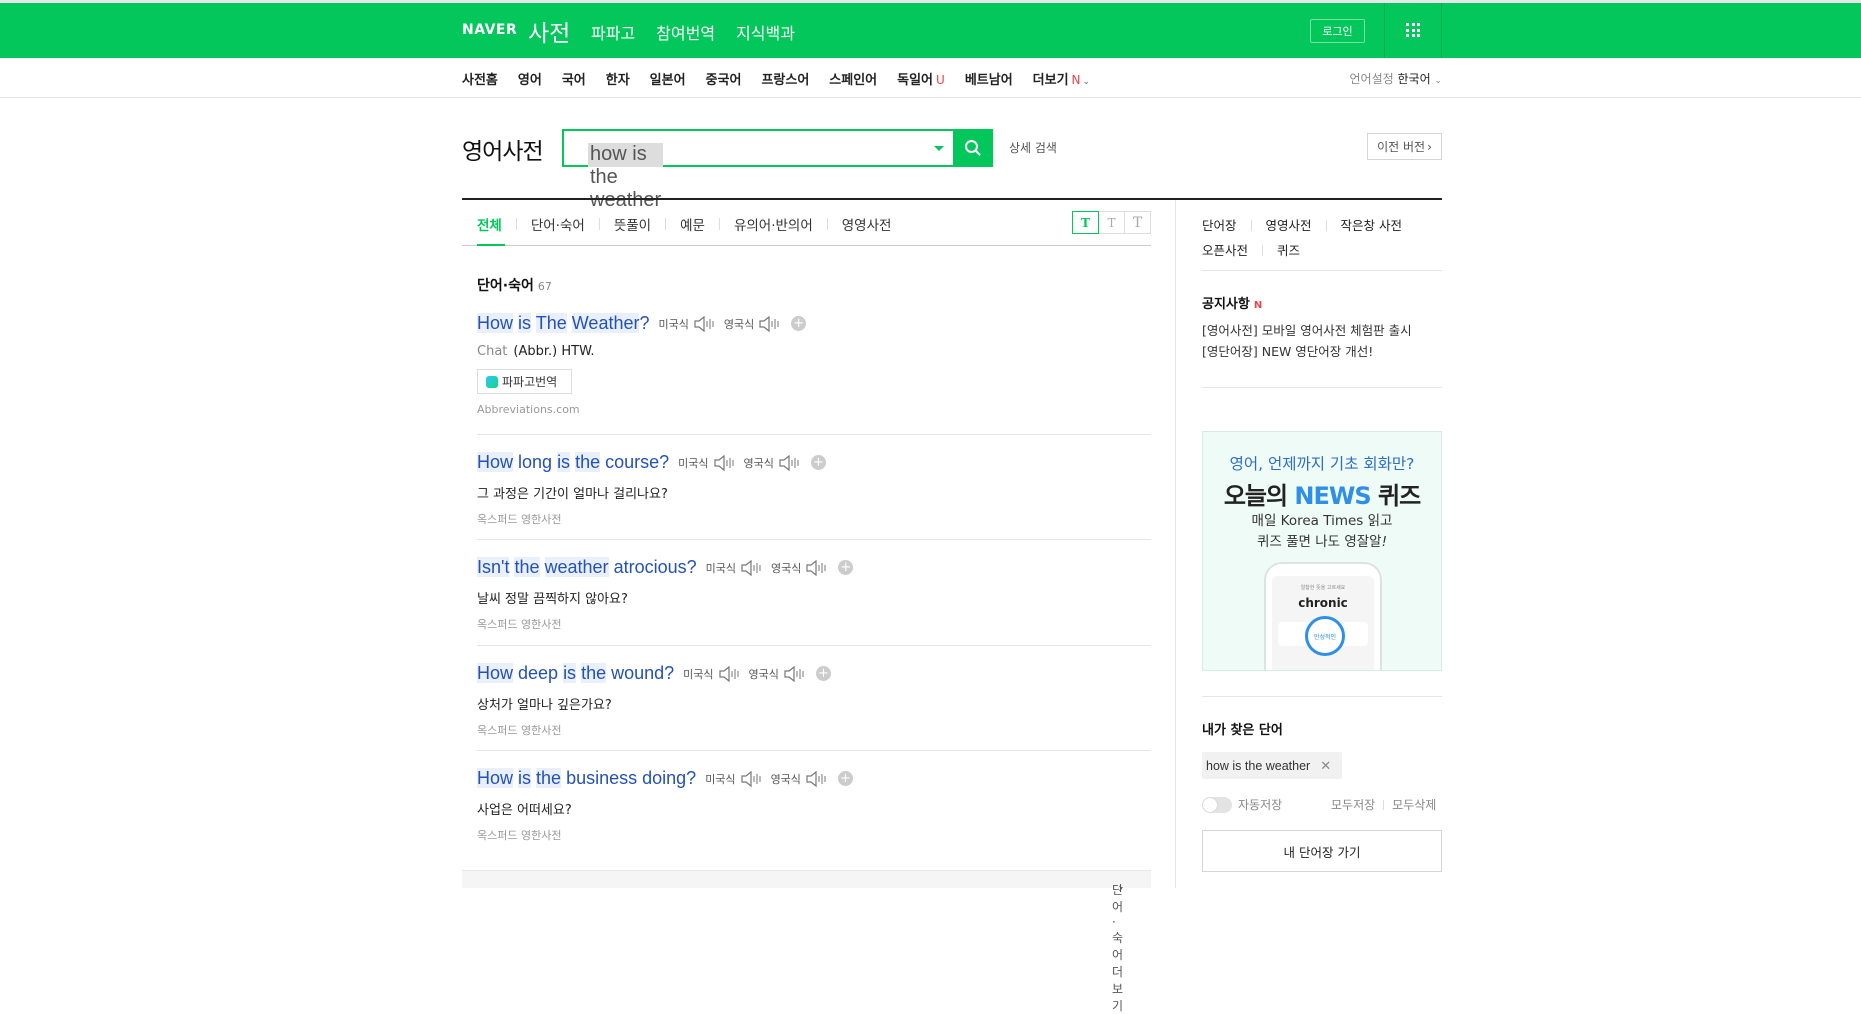  I want to click on highlight: weather, so click(576, 567).